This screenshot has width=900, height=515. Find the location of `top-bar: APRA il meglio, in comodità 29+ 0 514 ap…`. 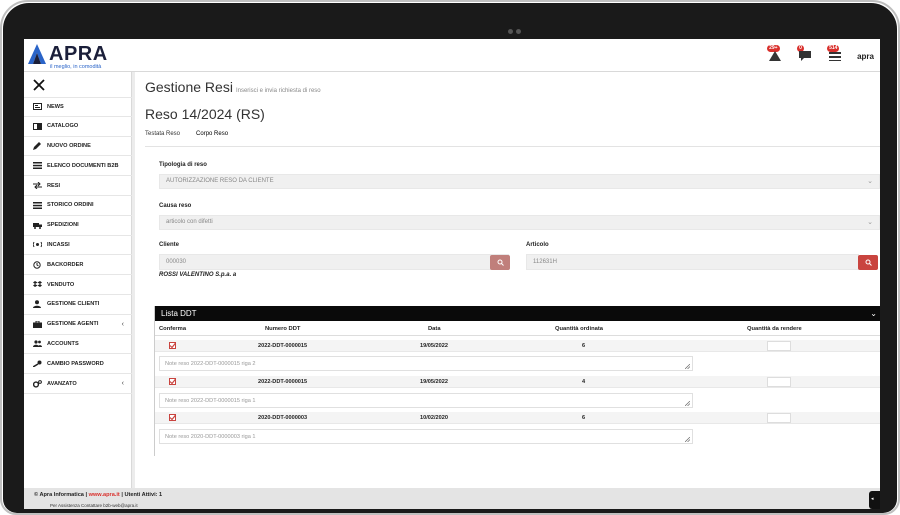

top-bar: APRA il meglio, in comodità 29+ 0 514 ap… is located at coordinates (452, 55).